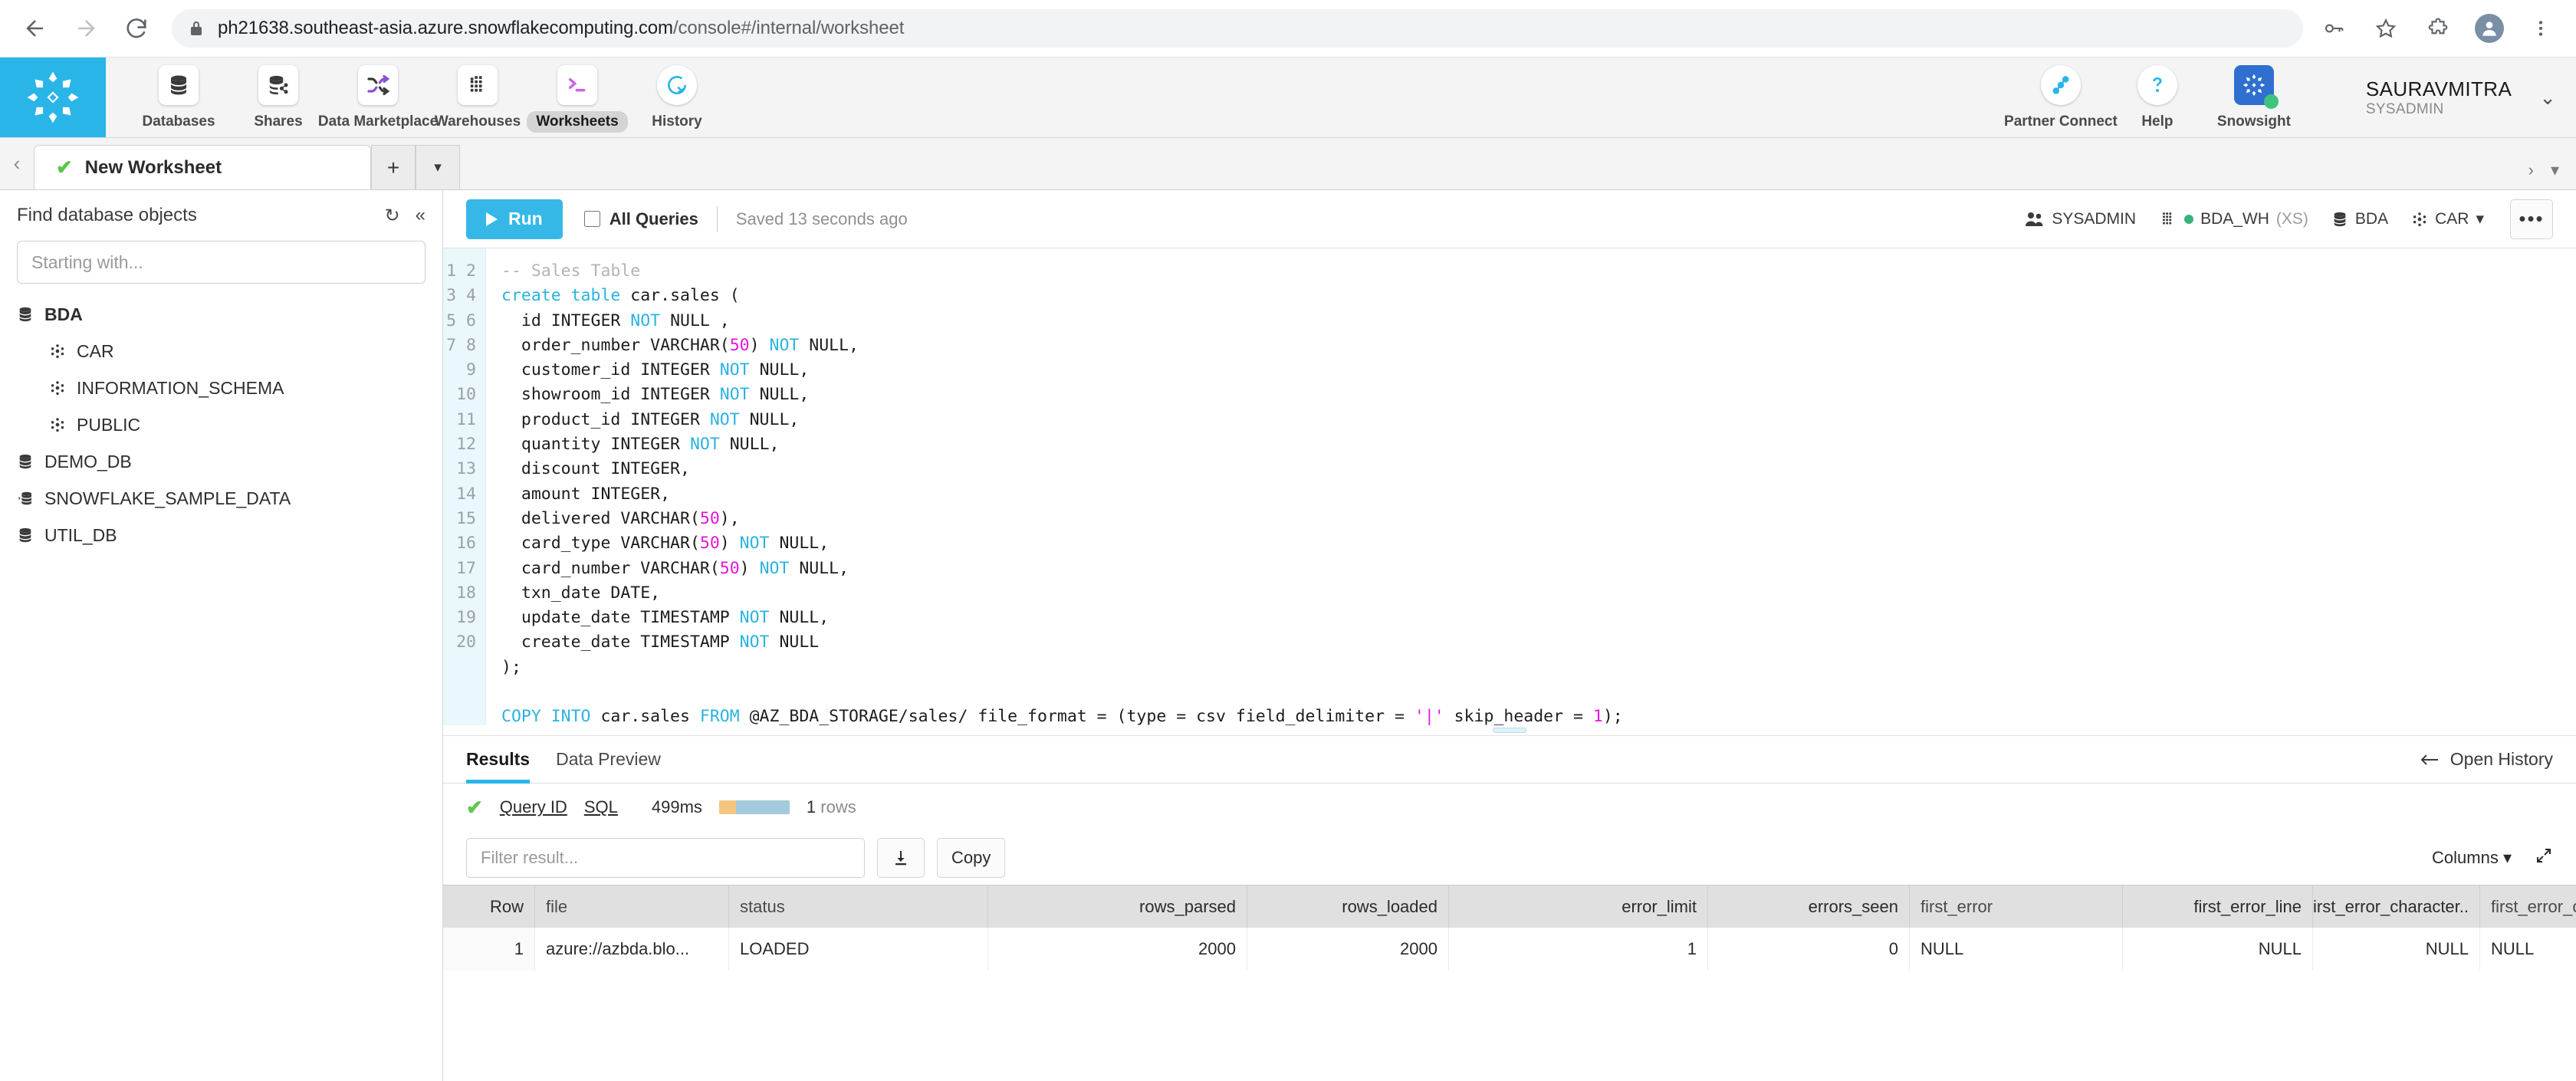 This screenshot has height=1081, width=2576. Describe the element at coordinates (2233, 219) in the screenshot. I see `context-warehouse: BDA_WH (XS)` at that location.